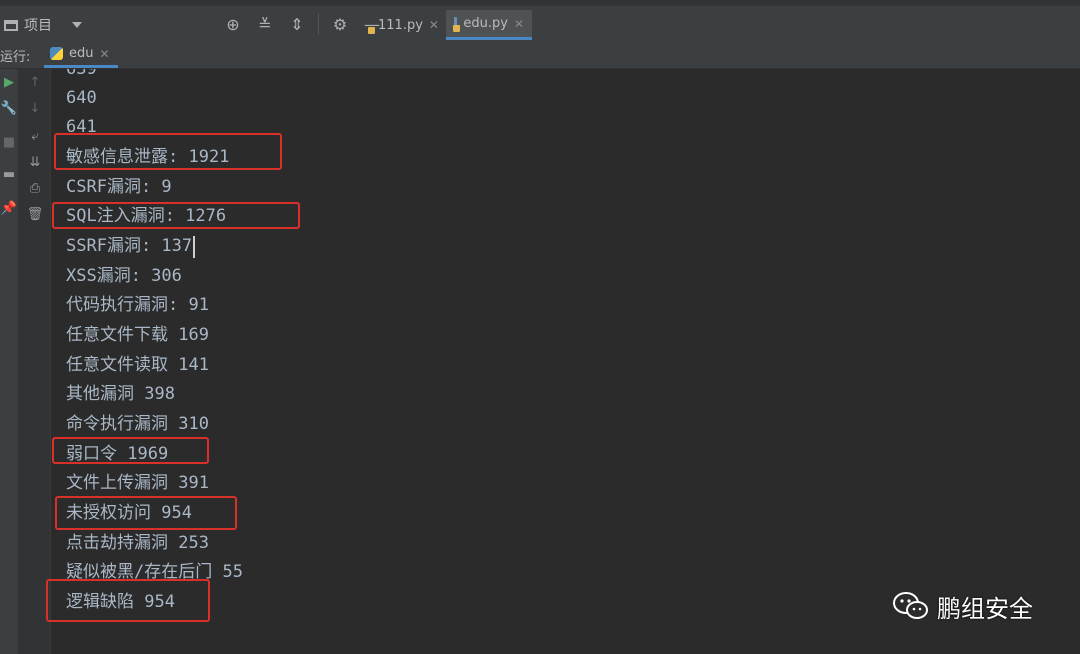  What do you see at coordinates (457, 24) in the screenshot?
I see `python-file-icon` at bounding box center [457, 24].